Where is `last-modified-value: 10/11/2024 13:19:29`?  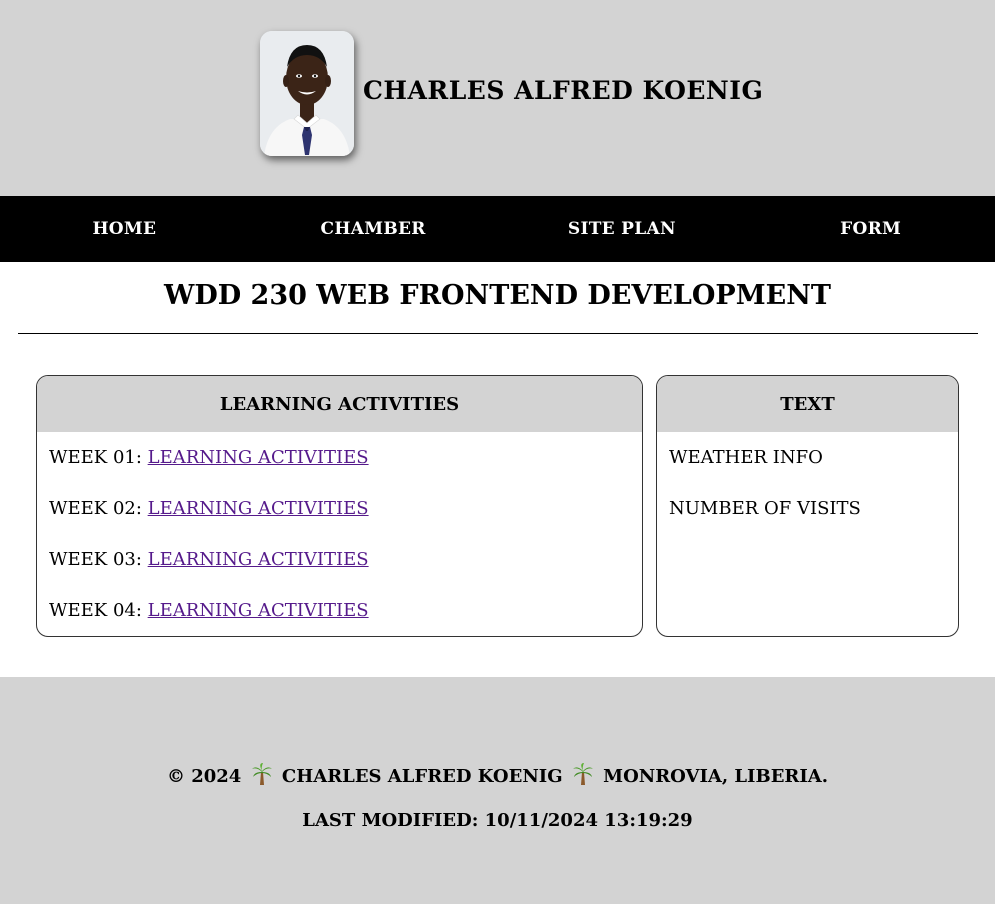
last-modified-value: 10/11/2024 13:19:29 is located at coordinates (588, 820).